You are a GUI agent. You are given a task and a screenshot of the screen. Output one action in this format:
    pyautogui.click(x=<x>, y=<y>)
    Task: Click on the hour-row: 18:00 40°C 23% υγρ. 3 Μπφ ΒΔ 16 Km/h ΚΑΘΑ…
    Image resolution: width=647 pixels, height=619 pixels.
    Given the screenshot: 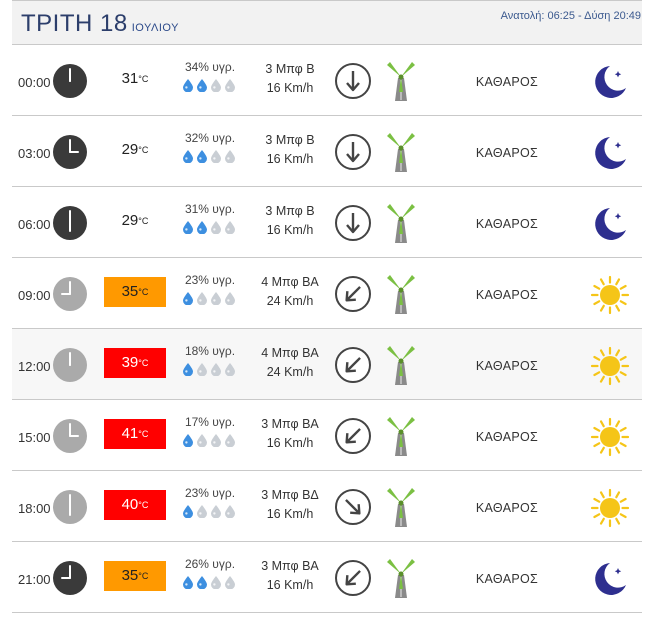 What is the action you would take?
    pyautogui.click(x=327, y=506)
    